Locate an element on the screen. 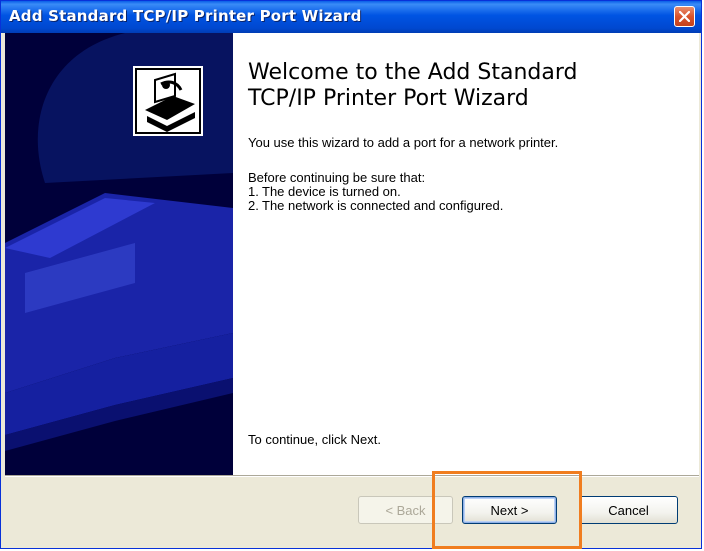  title-bar: Add Standard TCP/IP Printer Port Wizard is located at coordinates (351, 17).